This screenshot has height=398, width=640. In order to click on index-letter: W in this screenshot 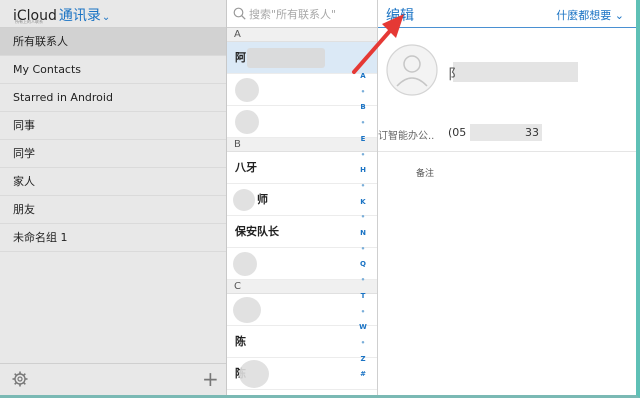, I will do `click(363, 327)`.